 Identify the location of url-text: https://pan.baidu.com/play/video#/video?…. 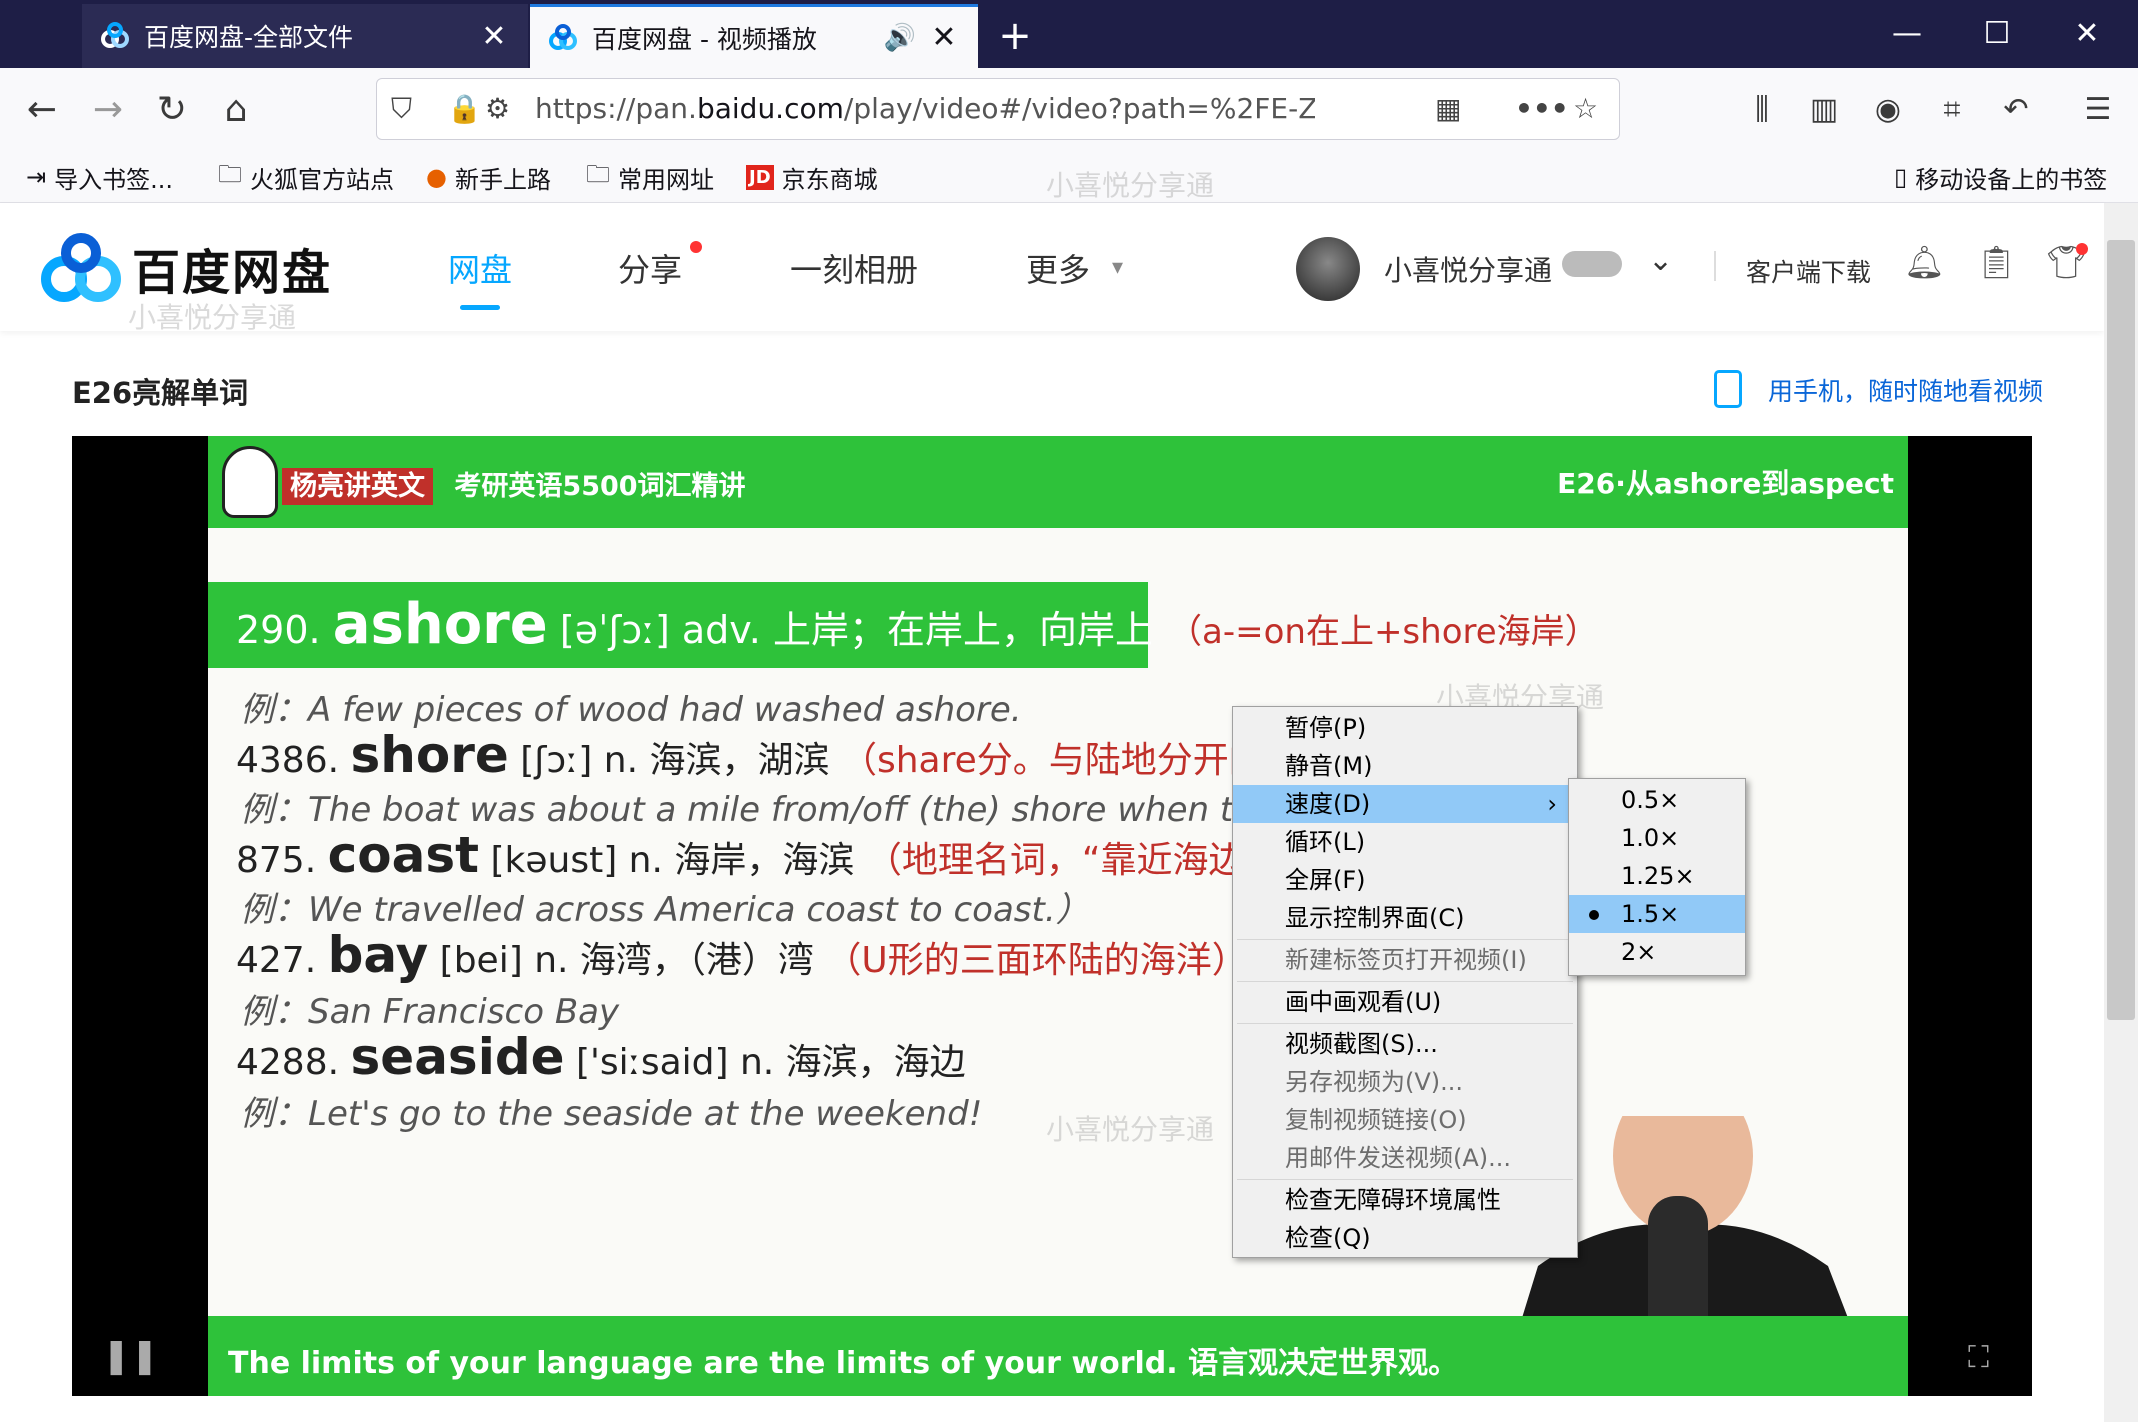
(925, 109).